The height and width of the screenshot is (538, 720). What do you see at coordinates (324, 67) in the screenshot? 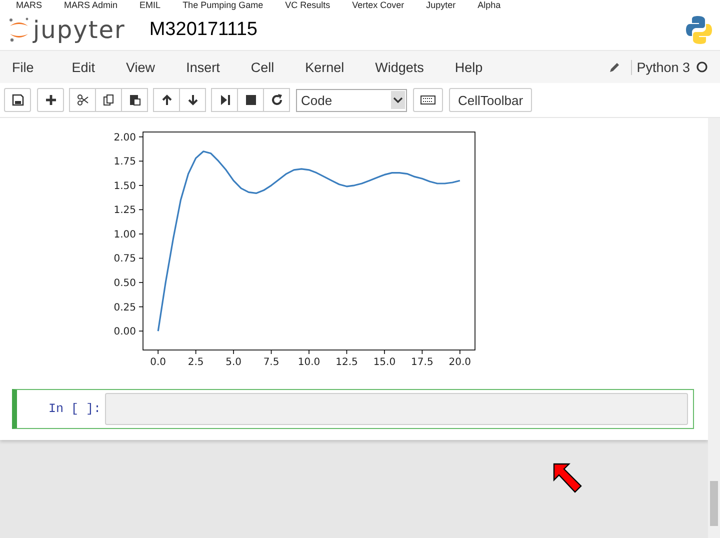
I see `menu-item: Kernel` at bounding box center [324, 67].